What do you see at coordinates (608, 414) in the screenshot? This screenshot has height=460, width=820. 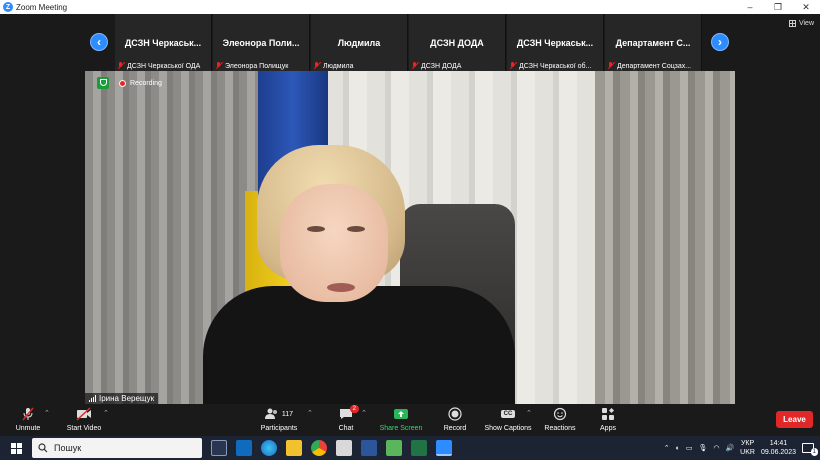 I see `apps-icon` at bounding box center [608, 414].